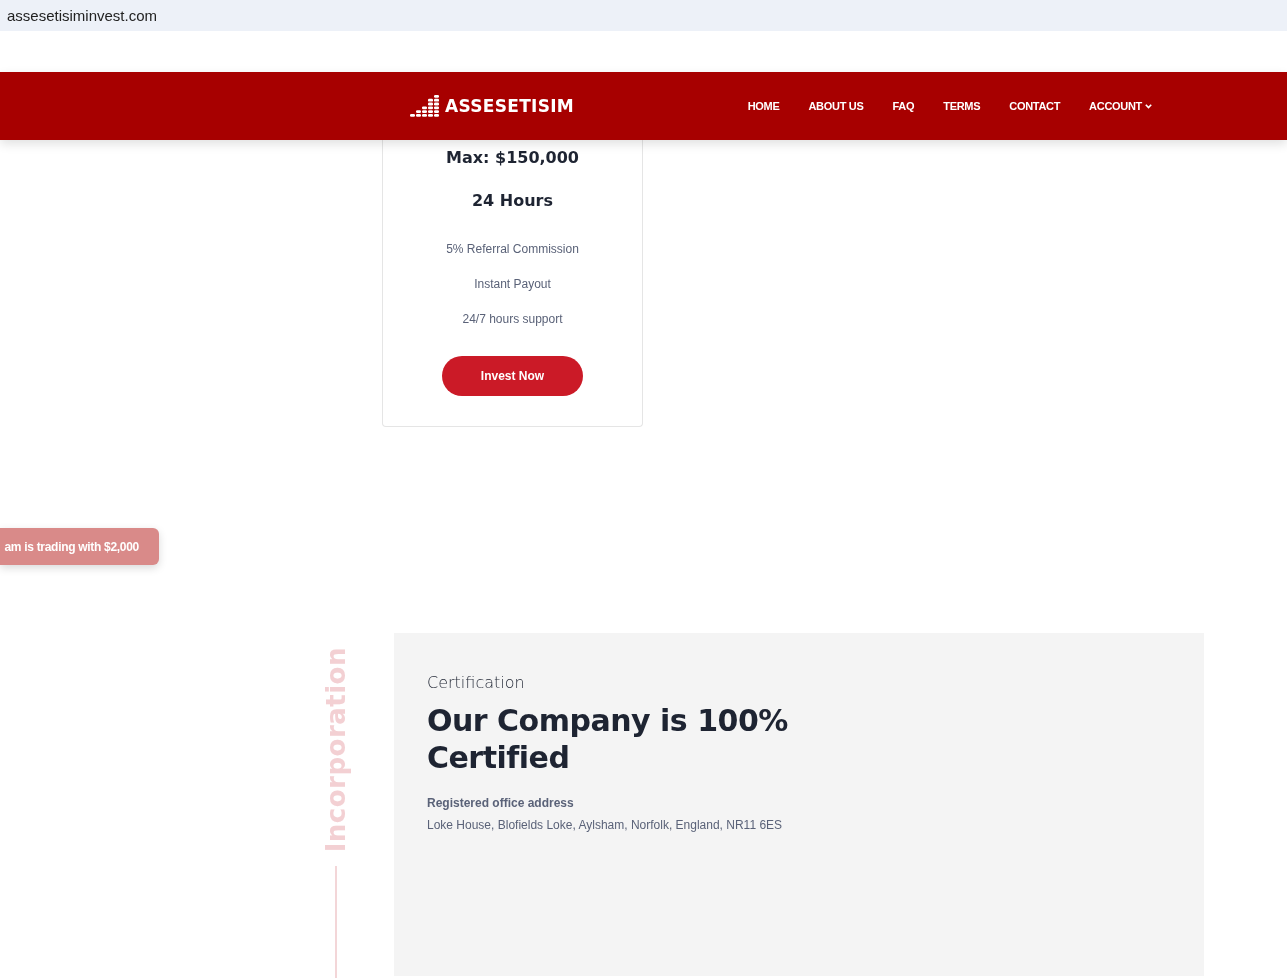 This screenshot has width=1287, height=978. I want to click on section-heading: Our Company is 100% Certified, so click(608, 739).